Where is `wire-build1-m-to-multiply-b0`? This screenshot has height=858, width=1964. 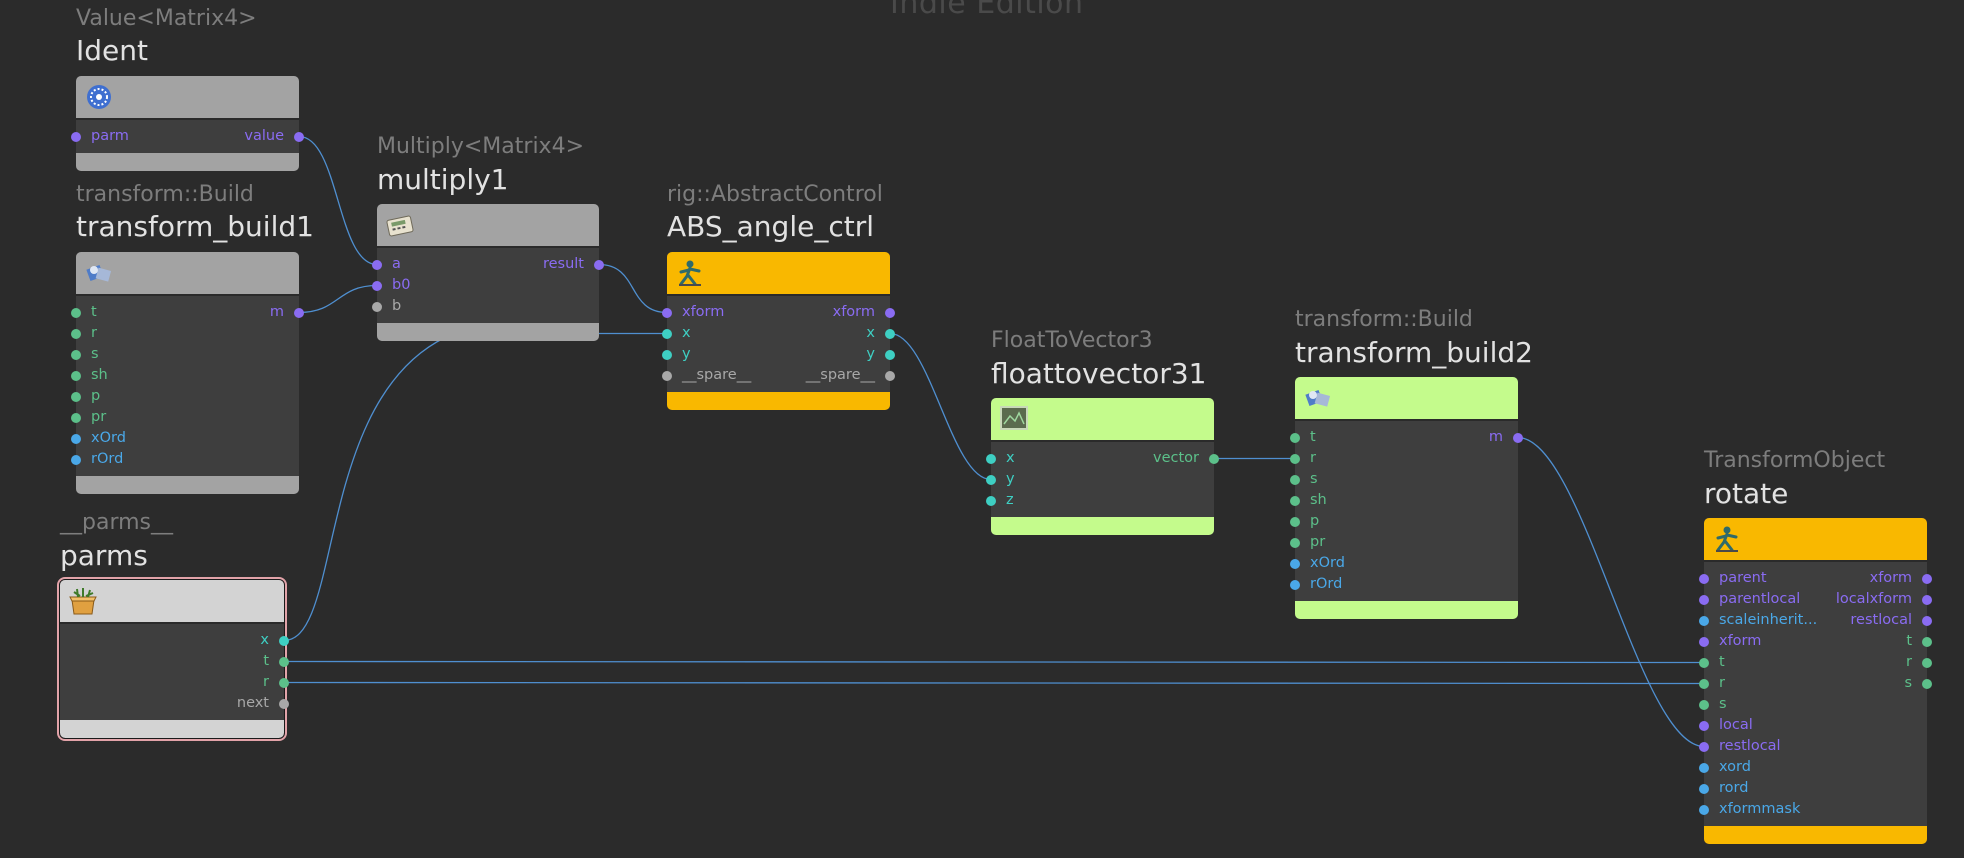
wire-build1-m-to-multiply-b0 is located at coordinates (338, 299).